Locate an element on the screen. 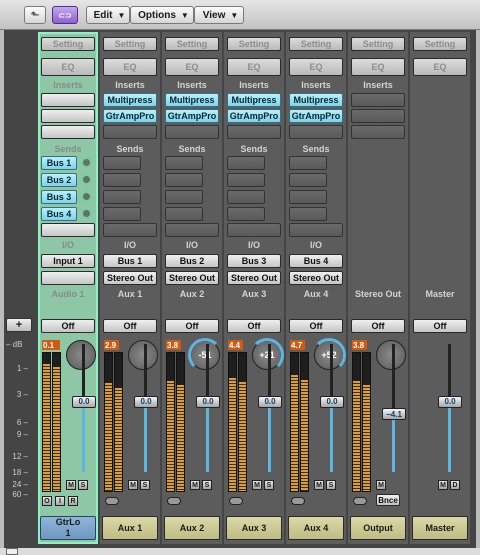 Image resolution: width=480 pixels, height=555 pixels. output-button: Stereo Out is located at coordinates (192, 278).